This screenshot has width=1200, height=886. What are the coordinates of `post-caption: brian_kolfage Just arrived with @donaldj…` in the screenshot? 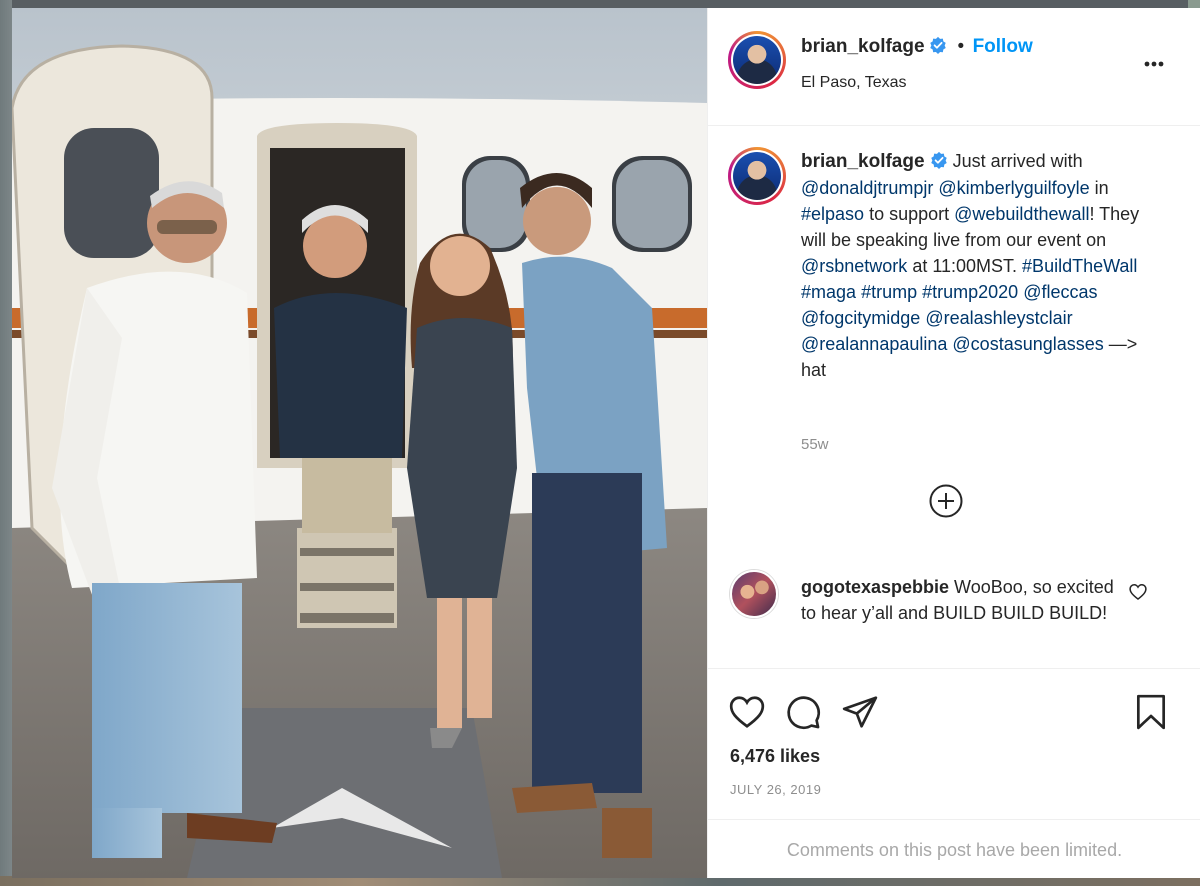 It's located at (981, 265).